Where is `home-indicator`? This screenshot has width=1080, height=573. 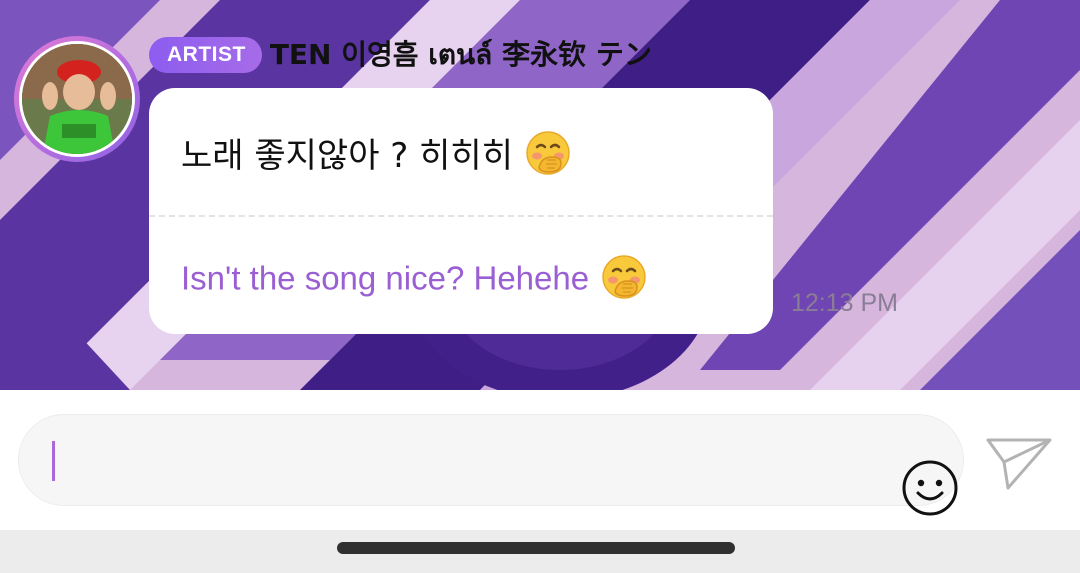 home-indicator is located at coordinates (536, 548).